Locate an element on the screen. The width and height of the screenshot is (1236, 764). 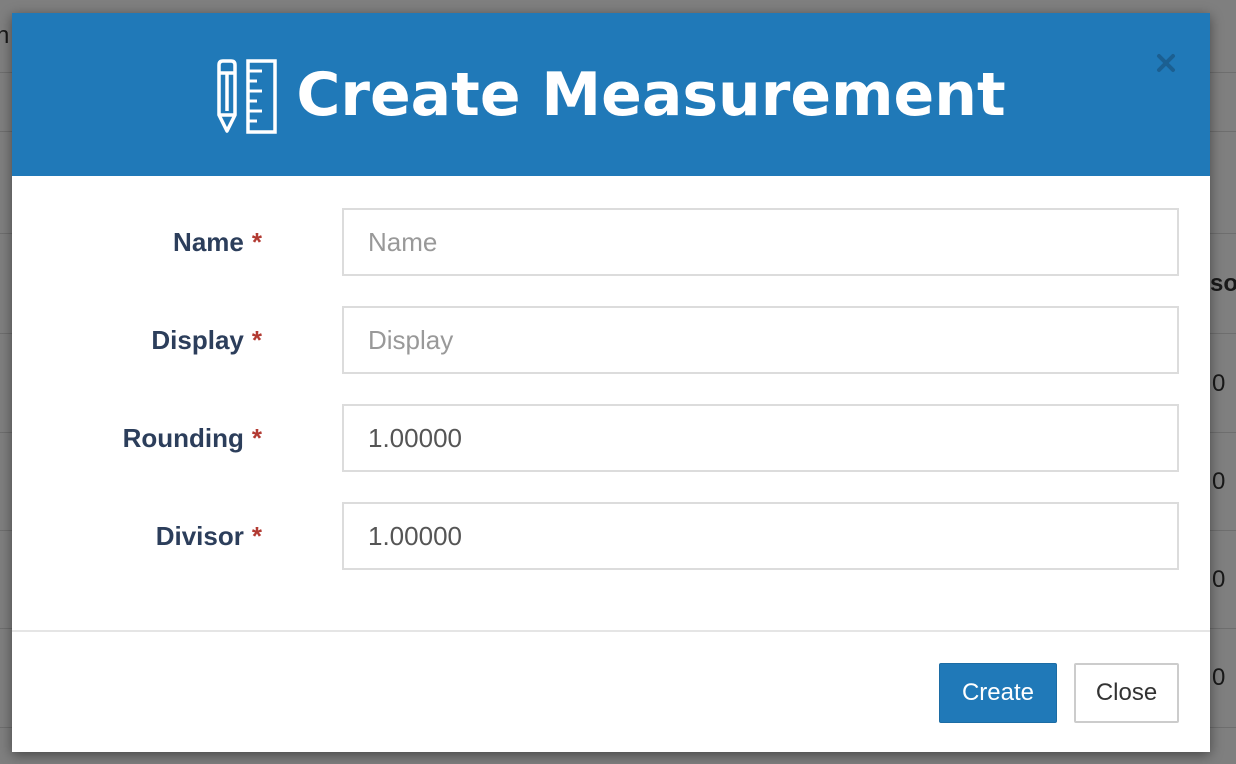
display-label: Display * is located at coordinates (206, 340).